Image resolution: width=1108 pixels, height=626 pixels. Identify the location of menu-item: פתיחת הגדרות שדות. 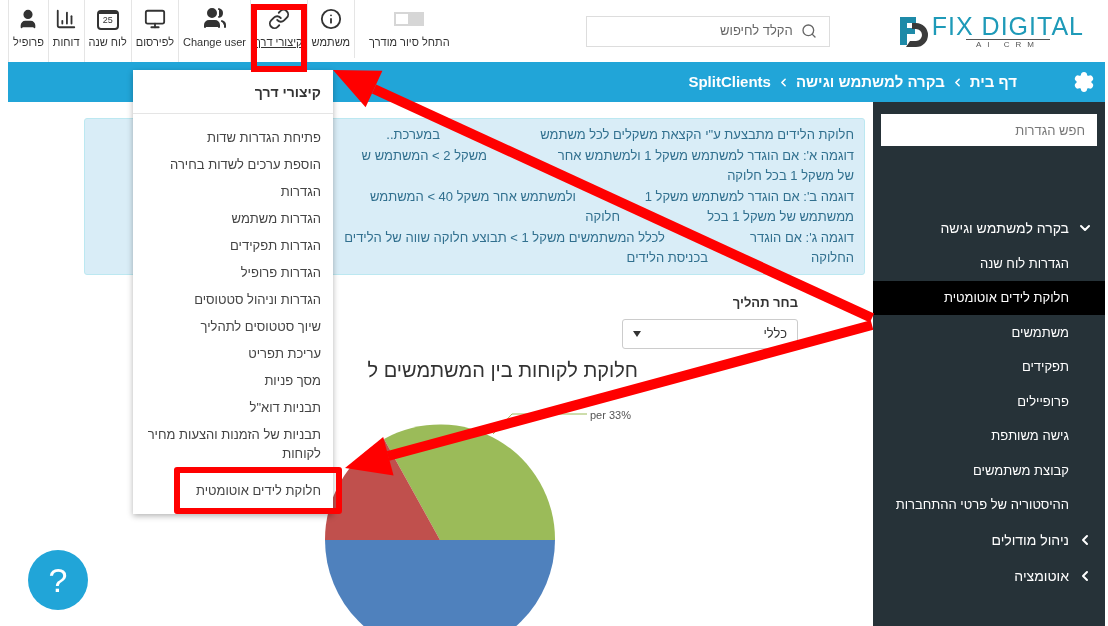
(233, 137).